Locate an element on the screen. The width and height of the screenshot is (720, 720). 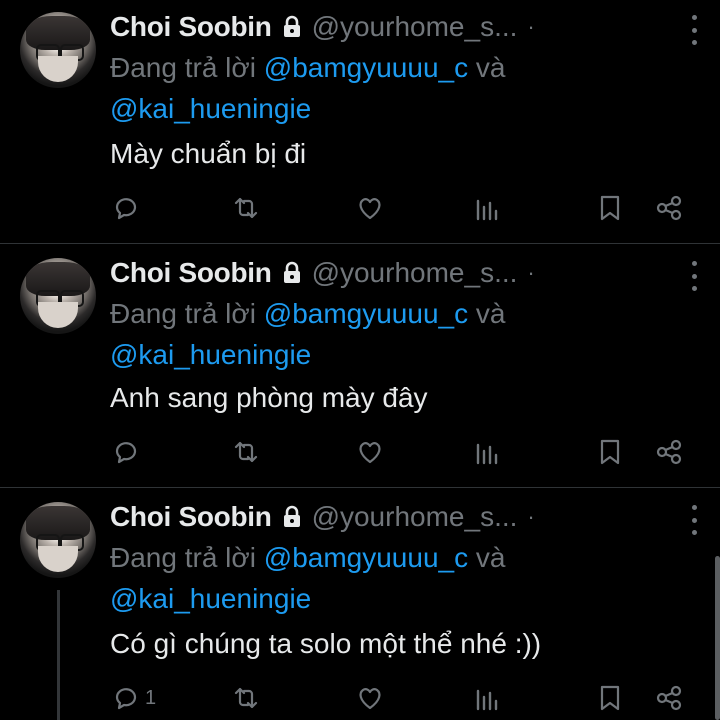
tweet-actions: 1 is located at coordinates (360, 698).